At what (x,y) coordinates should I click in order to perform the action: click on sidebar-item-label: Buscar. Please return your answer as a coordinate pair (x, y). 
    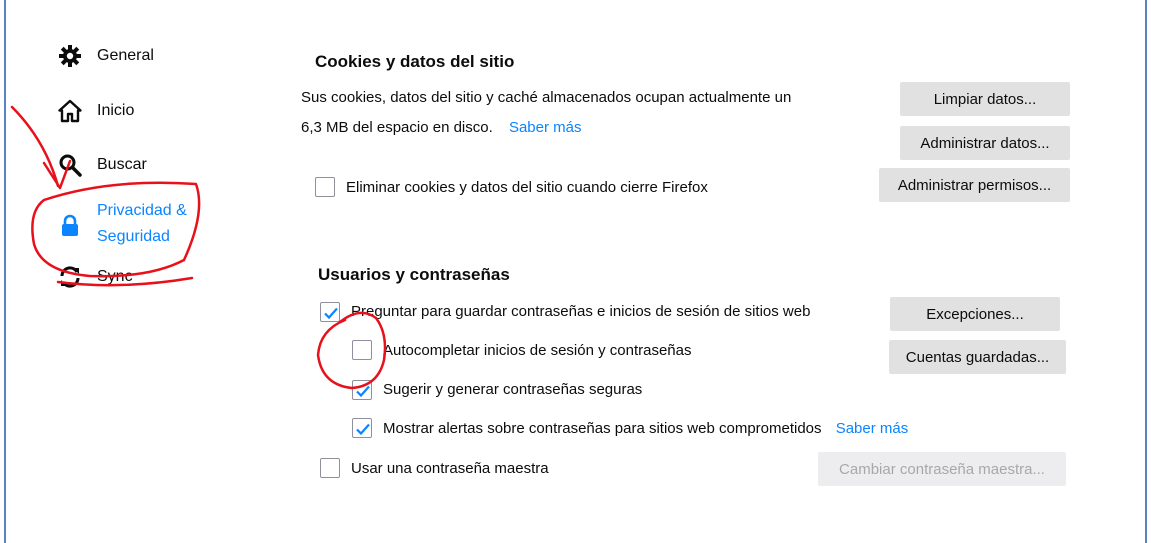
    Looking at the image, I should click on (122, 164).